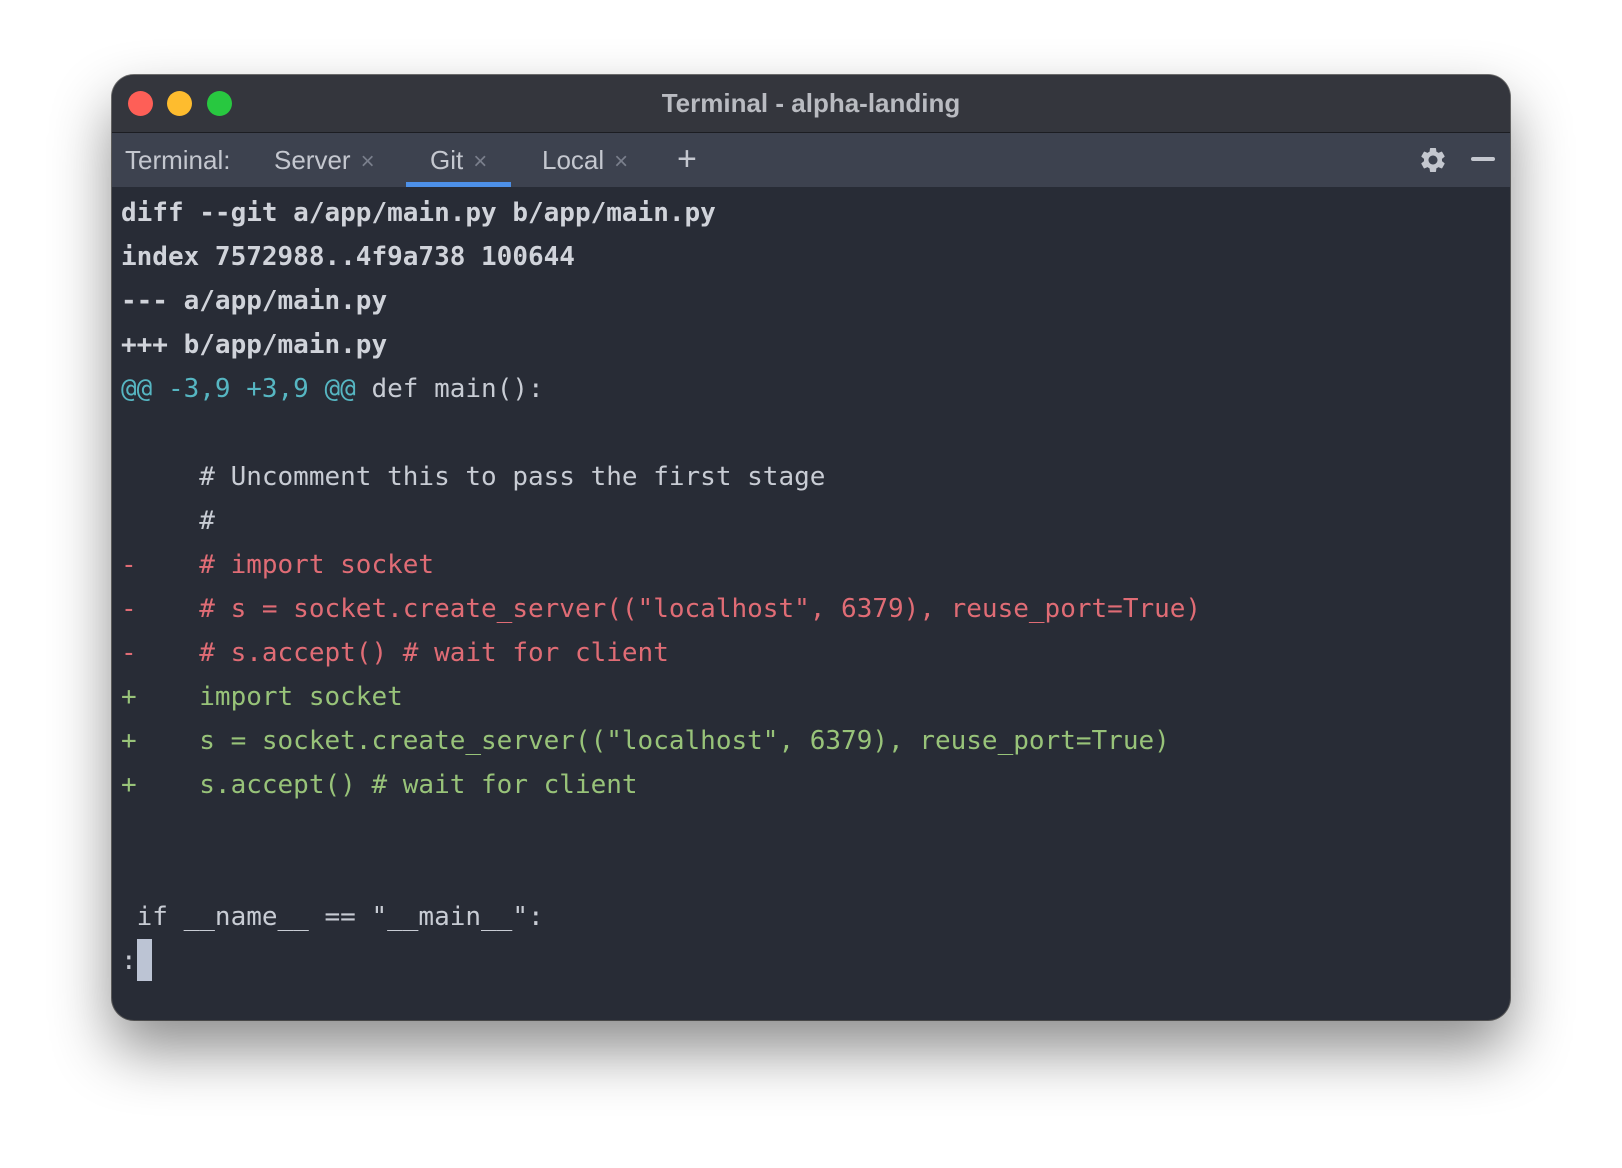 Image resolution: width=1622 pixels, height=1168 pixels. I want to click on diff-index-line: index 7572988..4f9a738 100644, so click(348, 257).